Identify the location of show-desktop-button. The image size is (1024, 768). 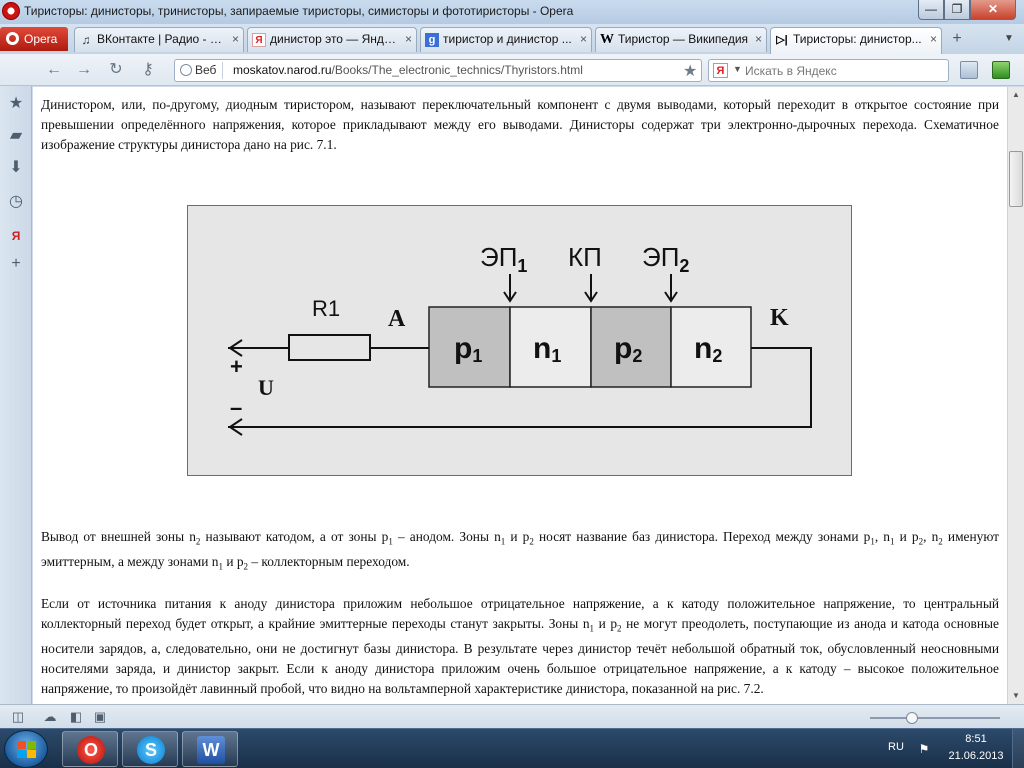
(1018, 748).